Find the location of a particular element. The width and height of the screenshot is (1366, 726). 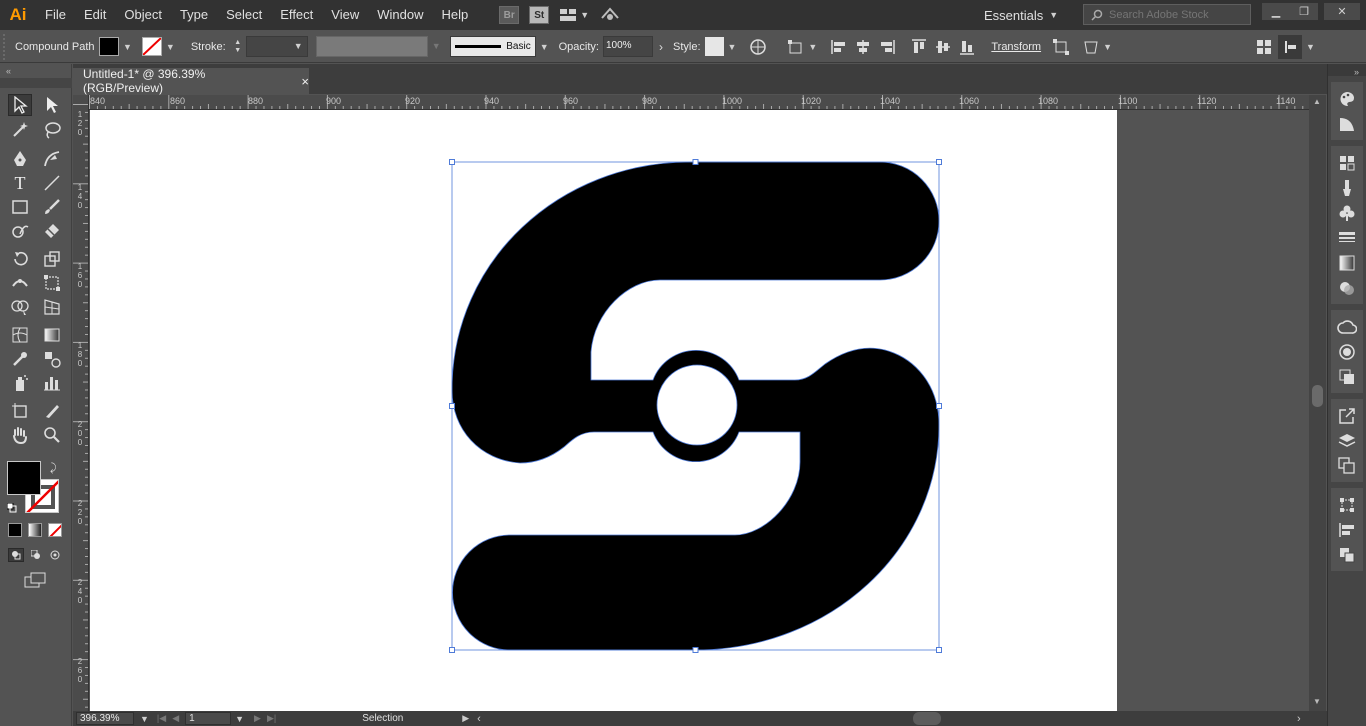

gradient-tool is located at coordinates (52, 335).